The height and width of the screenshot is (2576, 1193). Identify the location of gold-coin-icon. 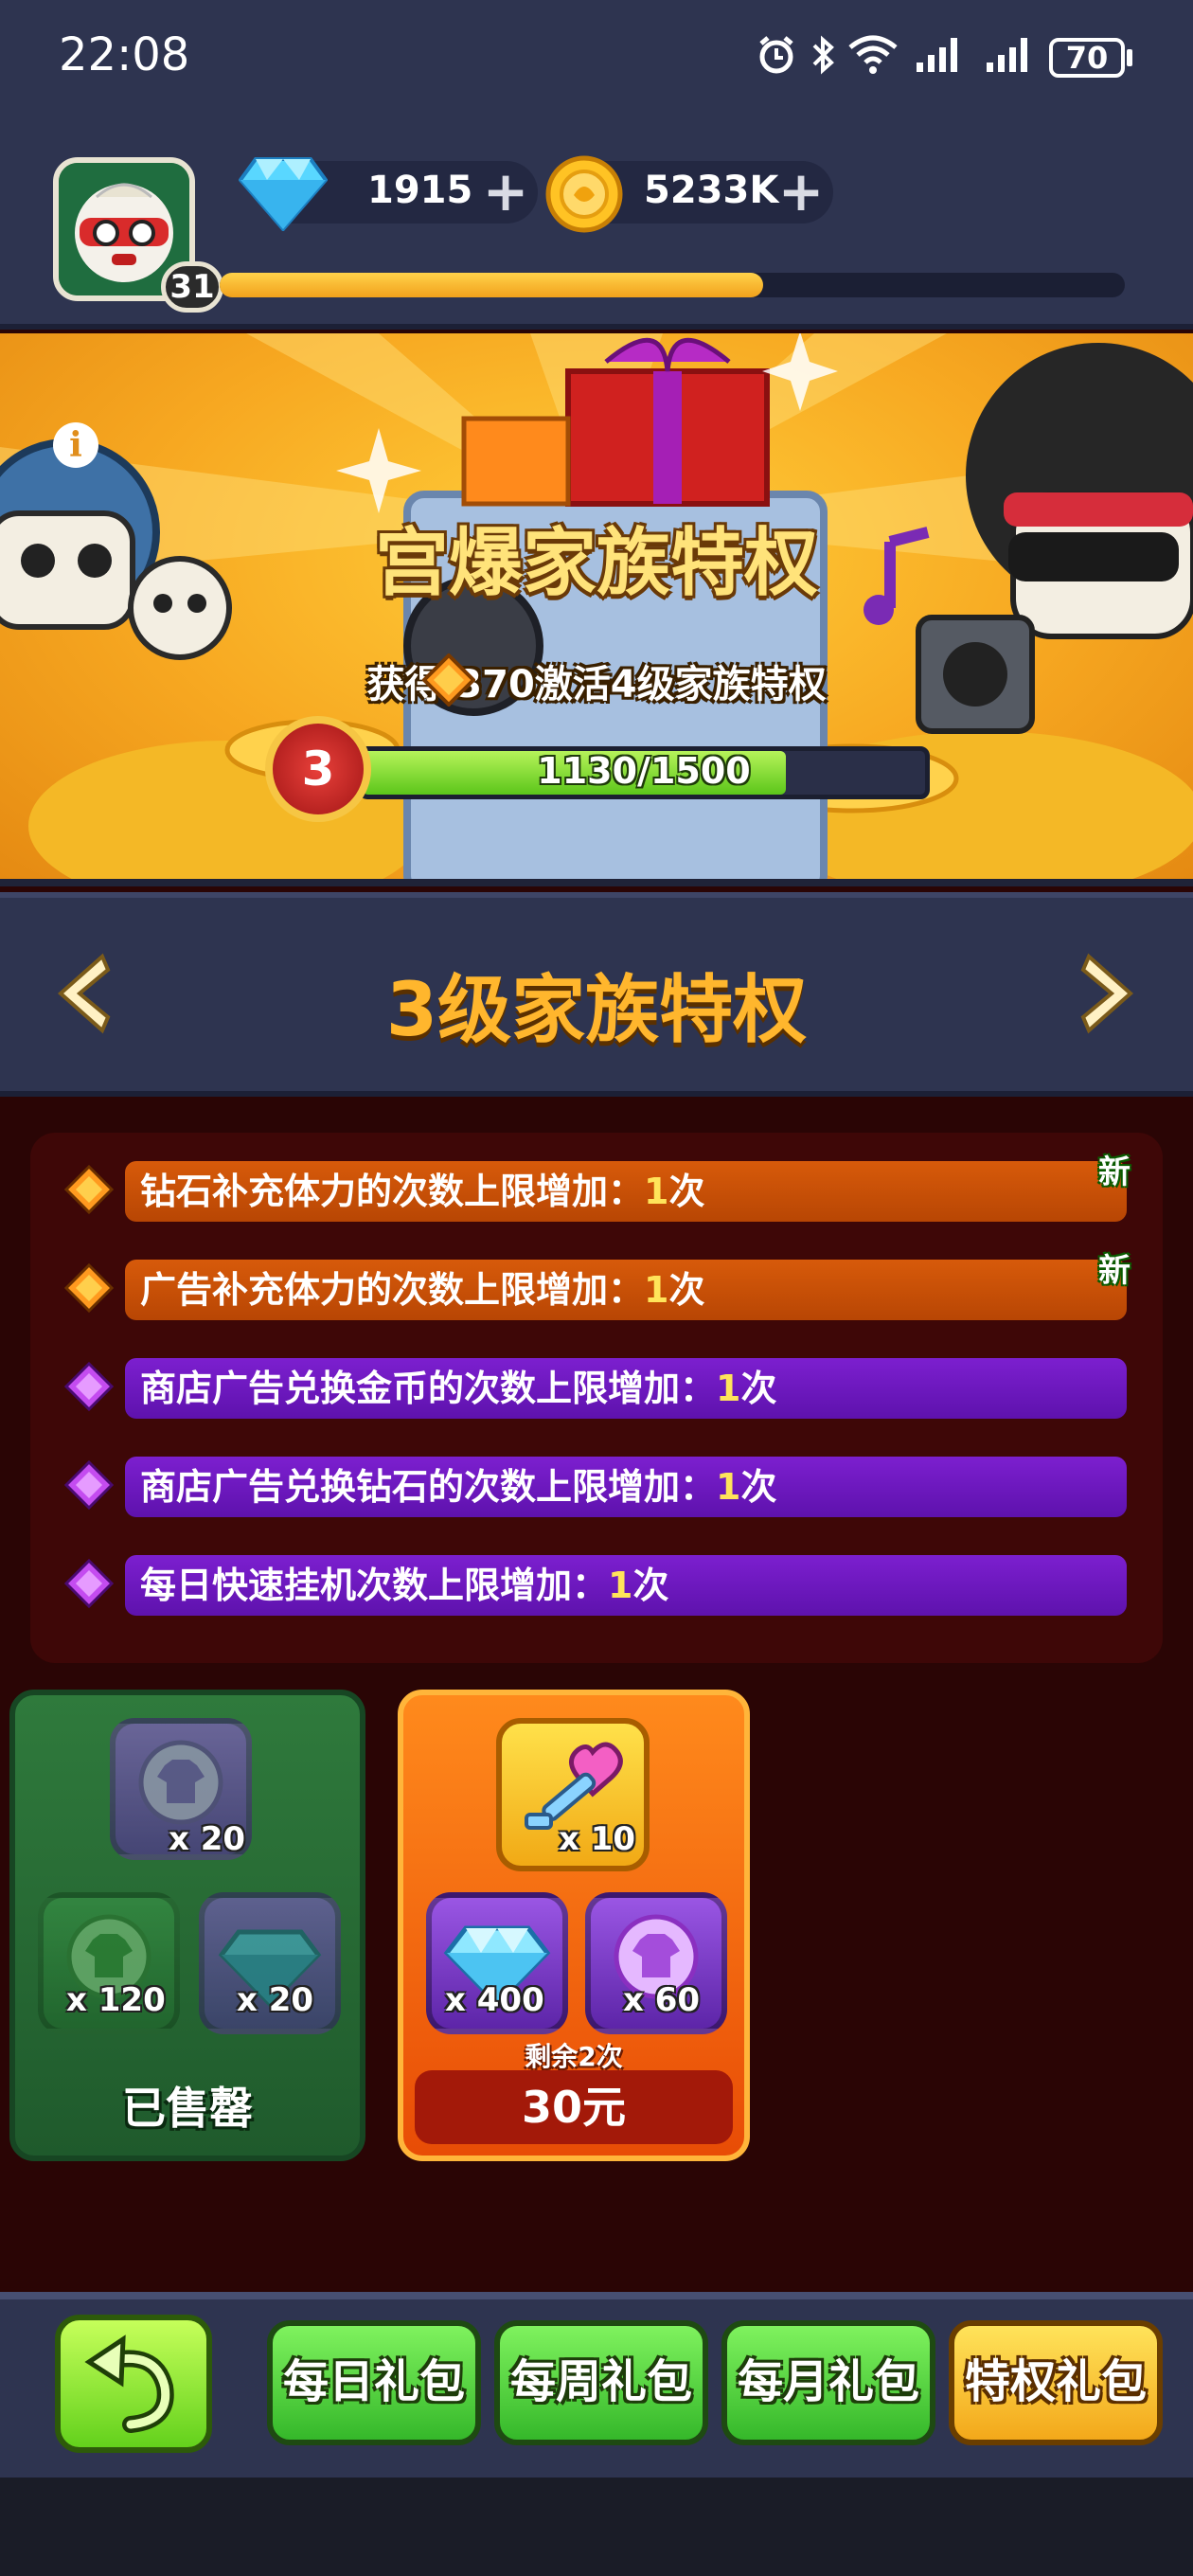
(584, 194).